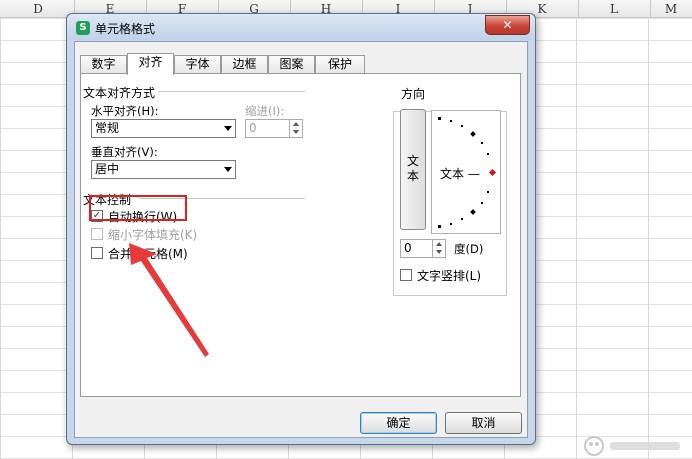 The image size is (692, 459). I want to click on orientation-section-label: 方向, so click(415, 93).